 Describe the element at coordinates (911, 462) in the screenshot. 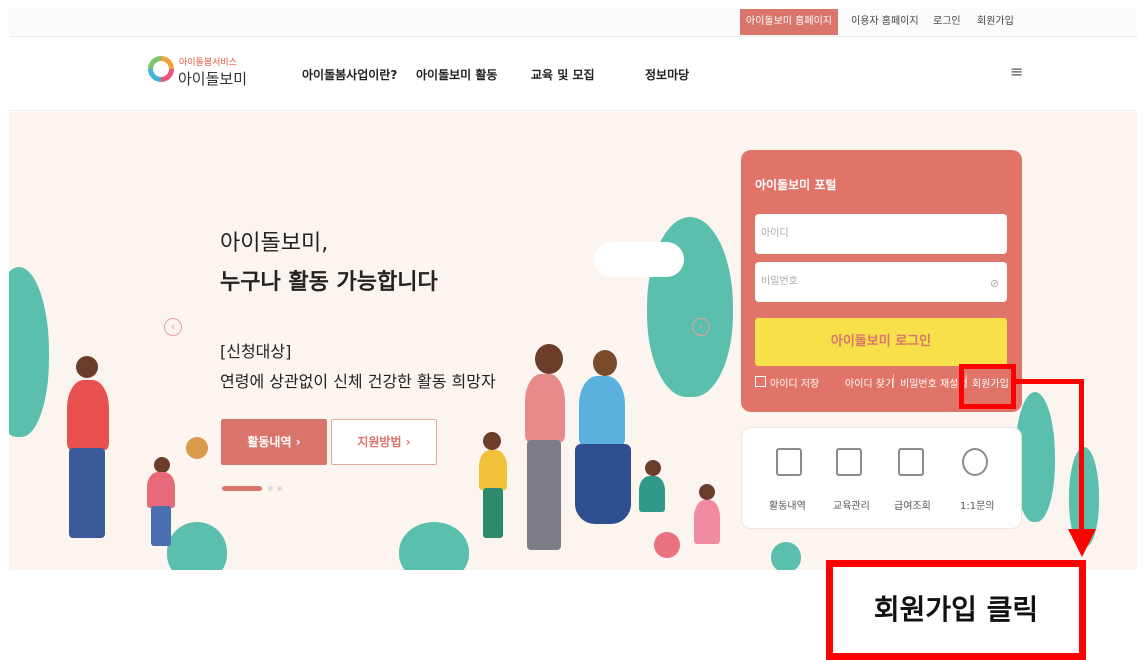

I see `wallet-icon` at that location.